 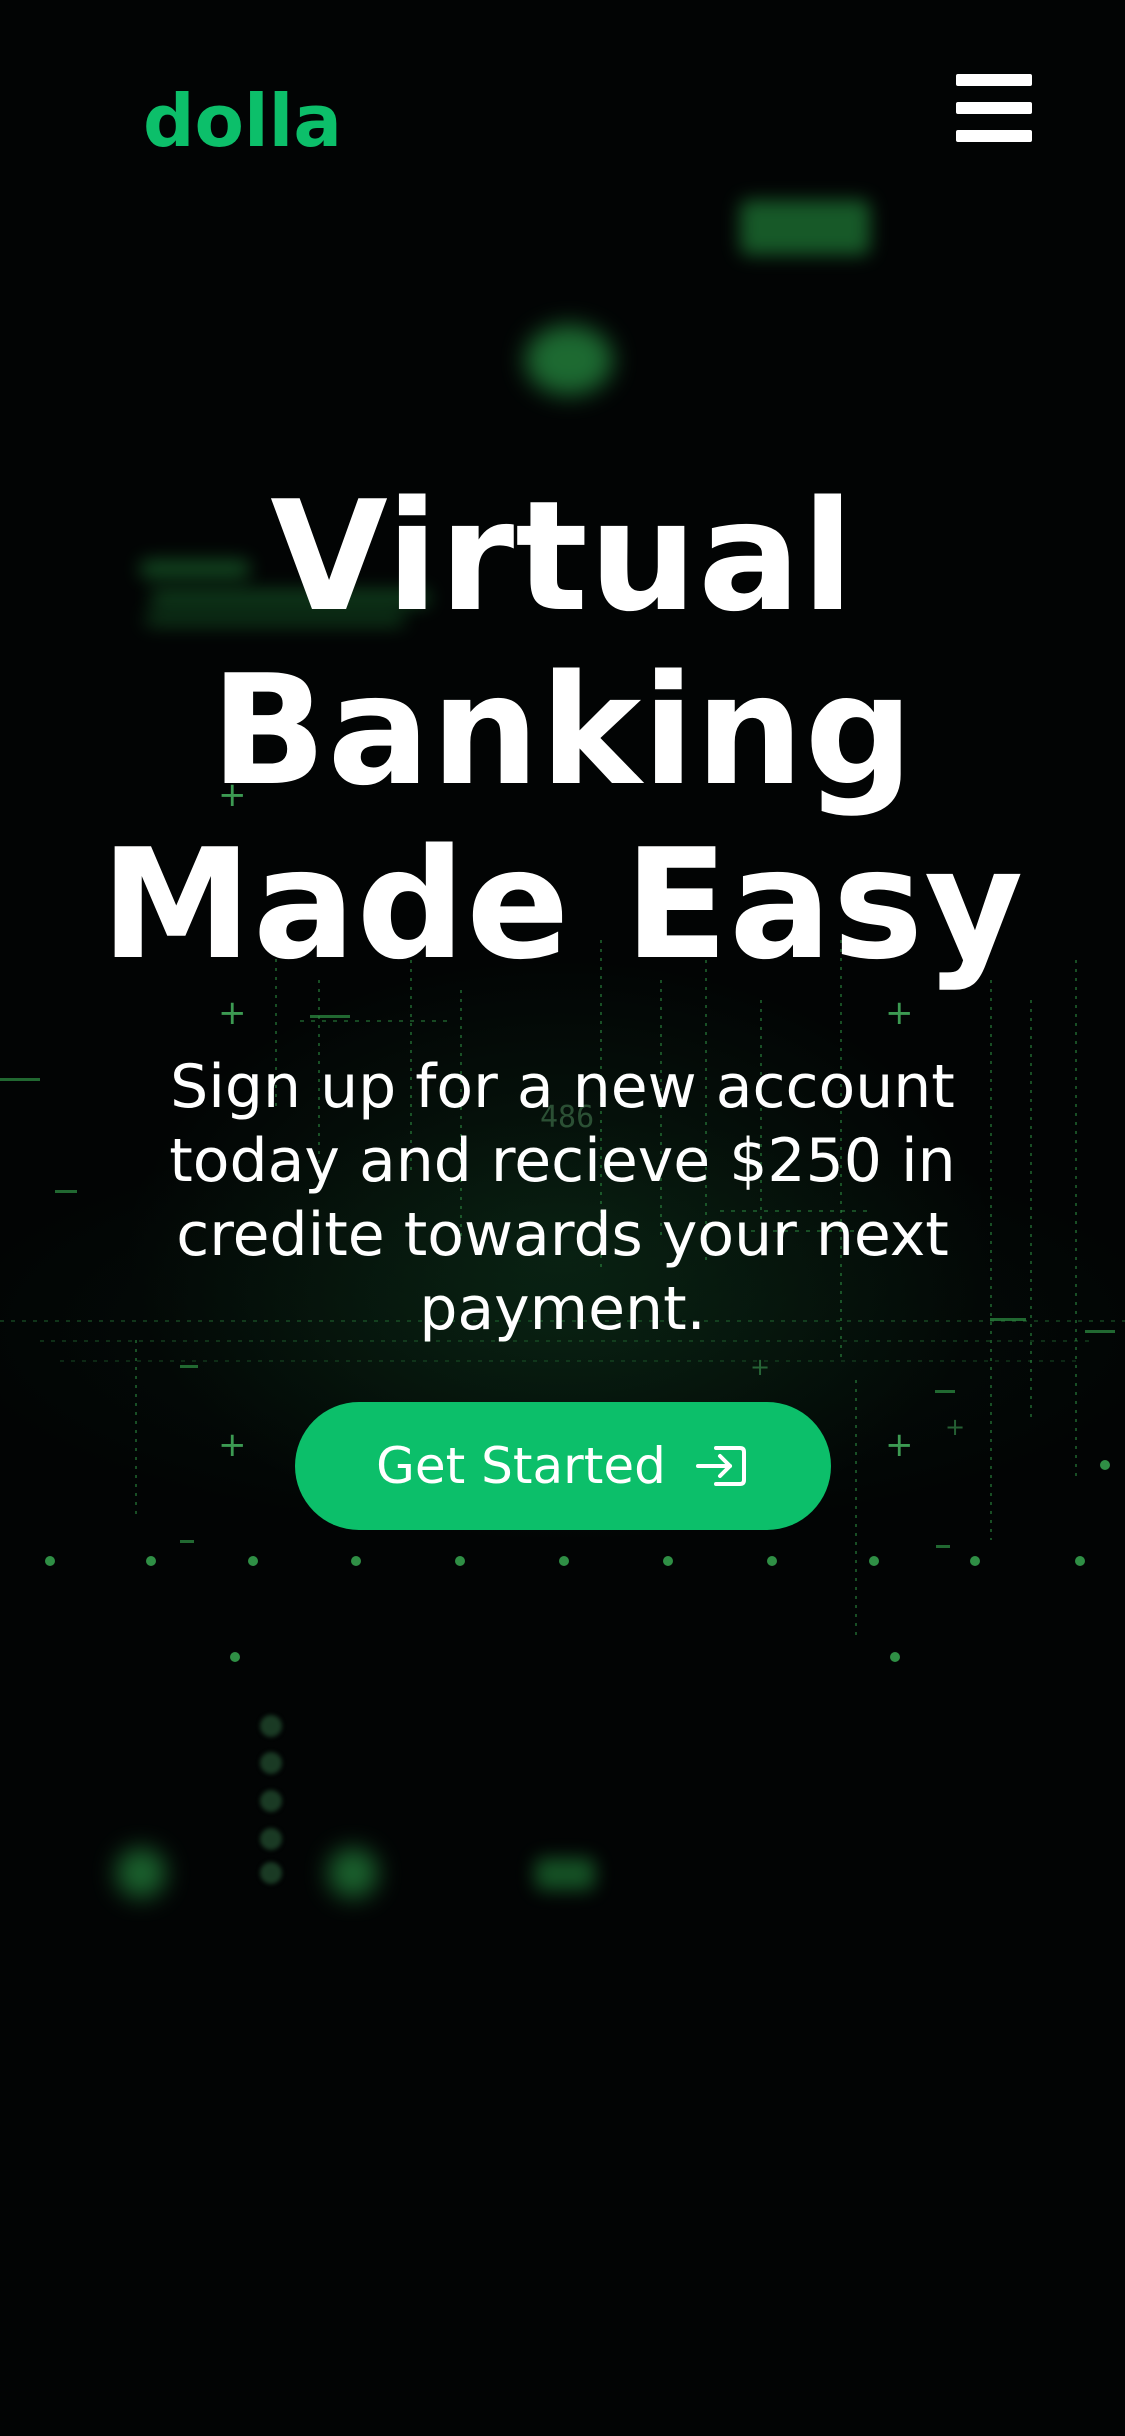 What do you see at coordinates (242, 121) in the screenshot?
I see `logo: dolla` at bounding box center [242, 121].